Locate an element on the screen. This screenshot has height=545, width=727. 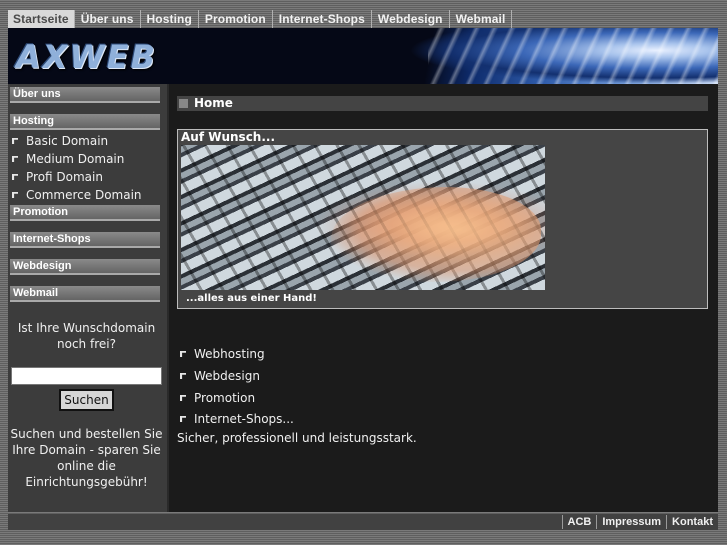
feature-label: Webdesign is located at coordinates (227, 376).